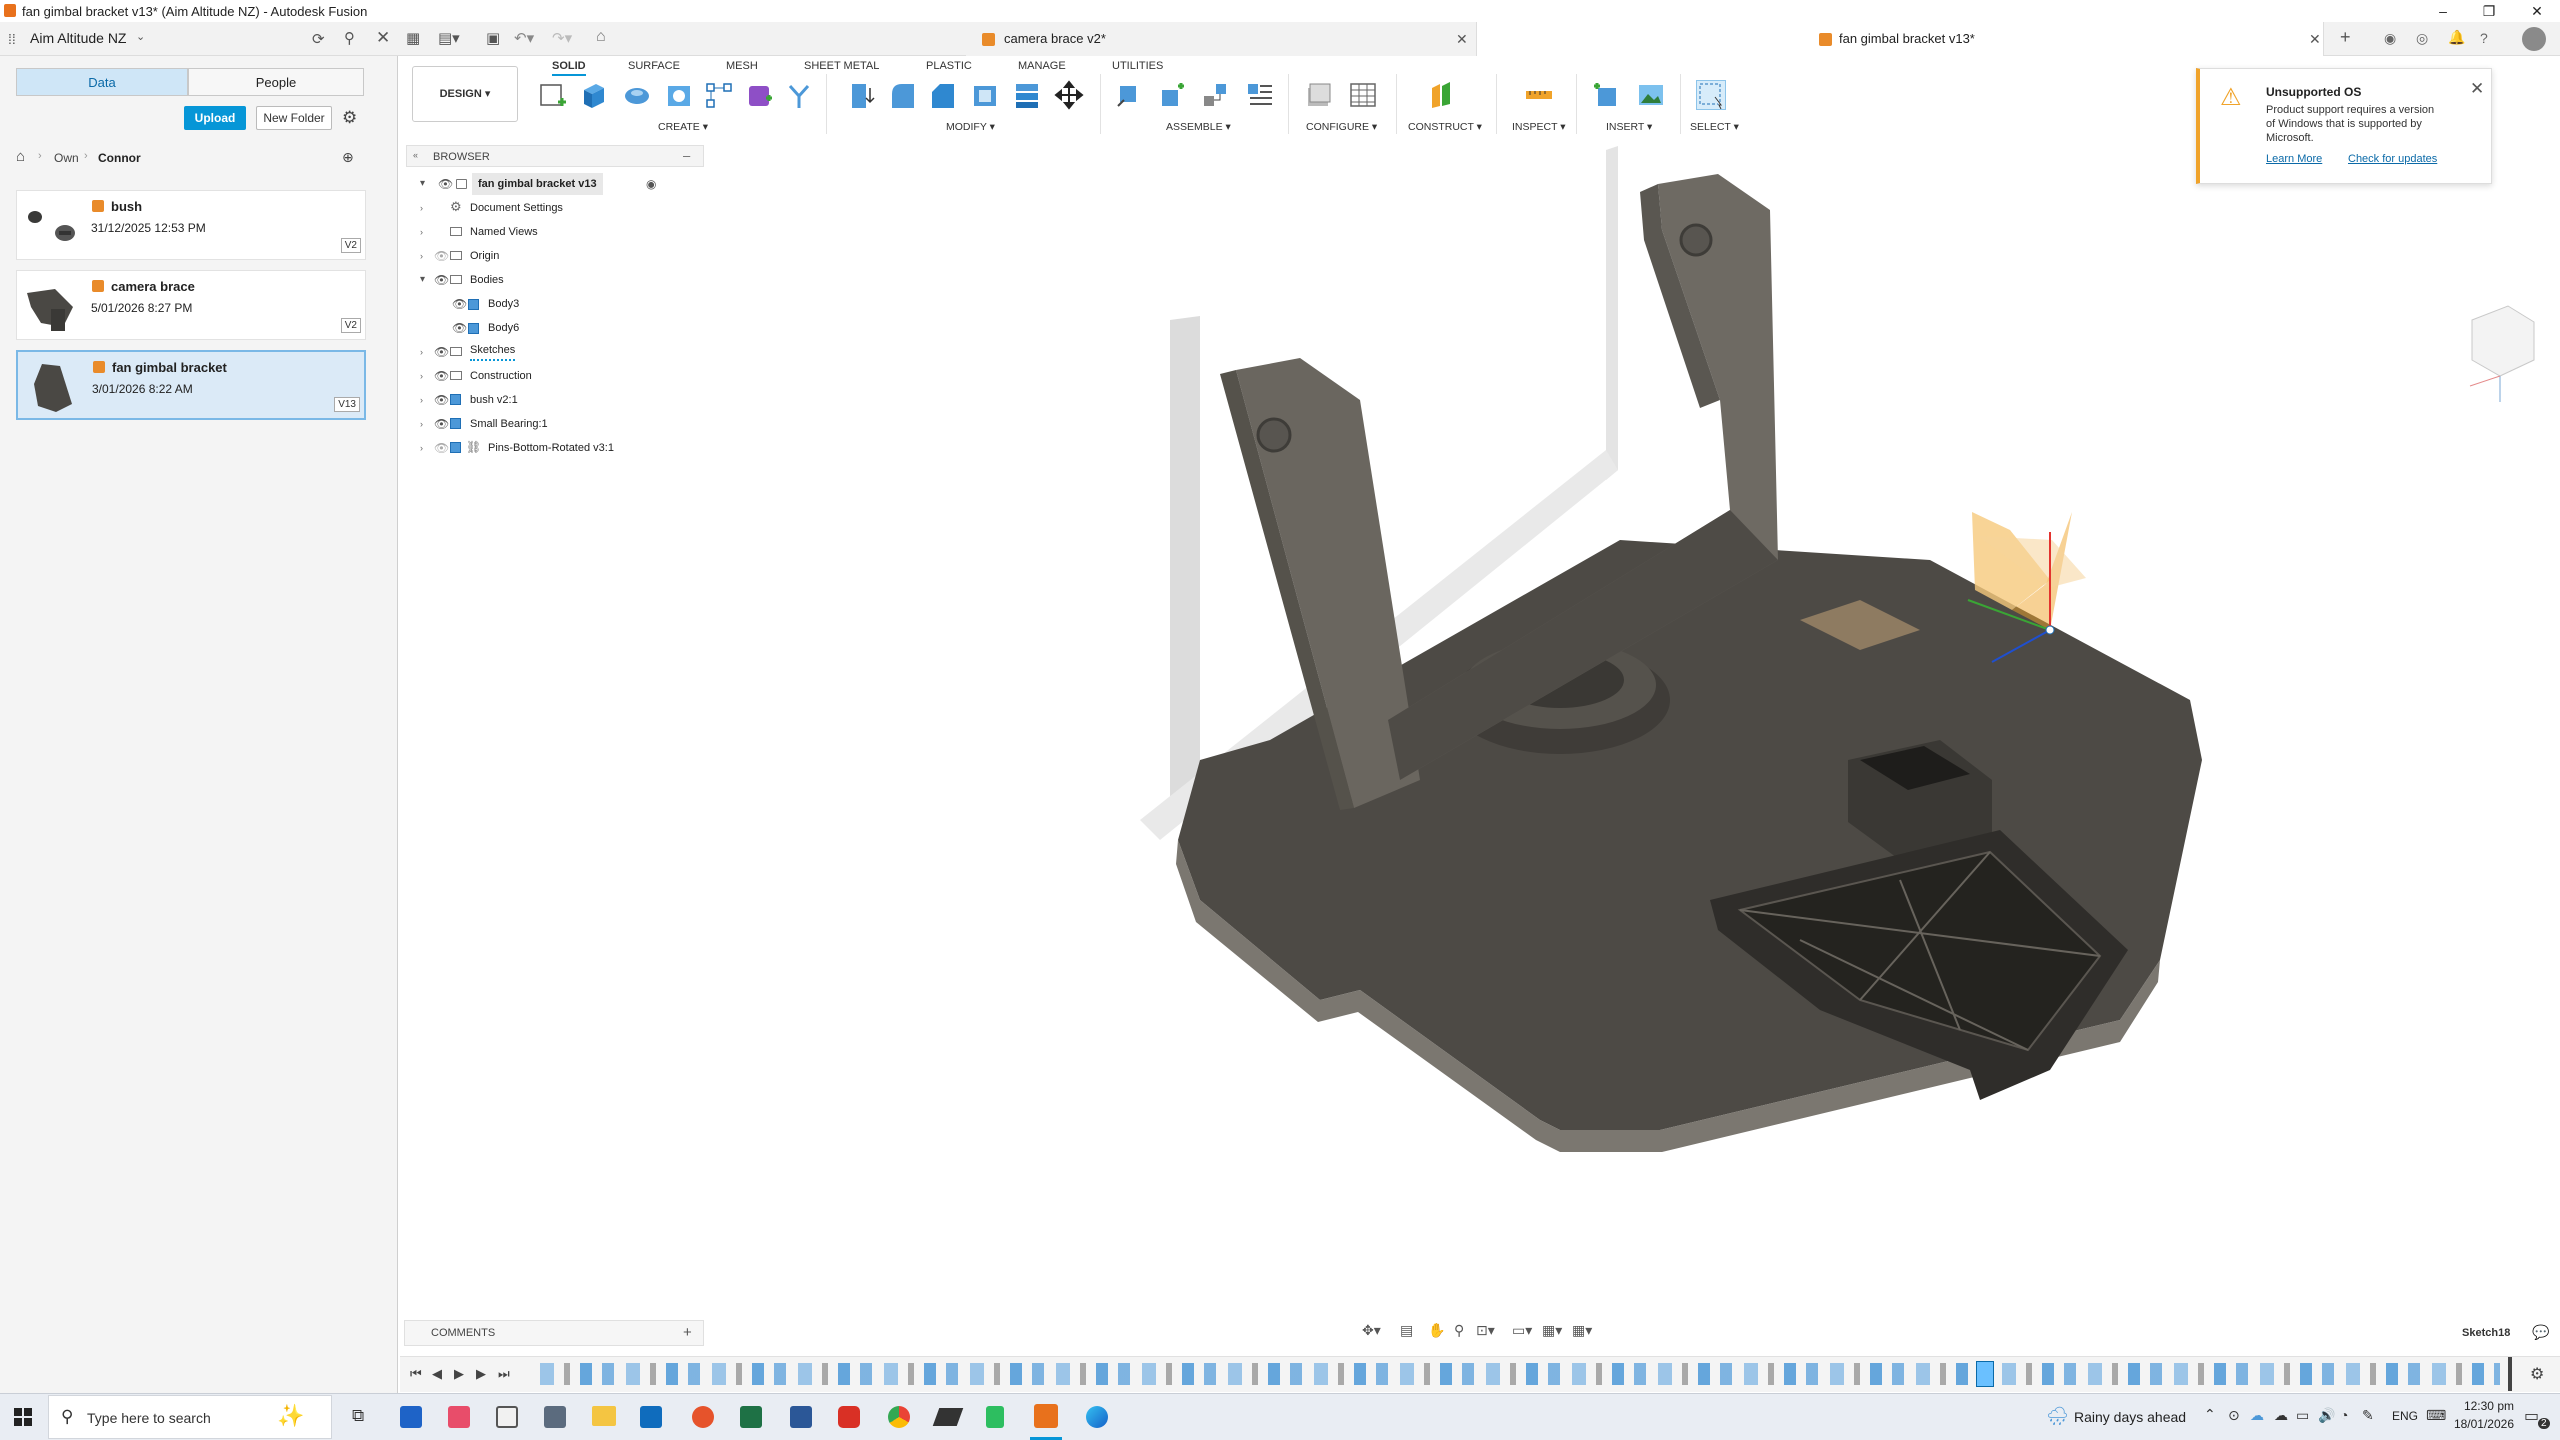  I want to click on window-select-icon, so click(1711, 95).